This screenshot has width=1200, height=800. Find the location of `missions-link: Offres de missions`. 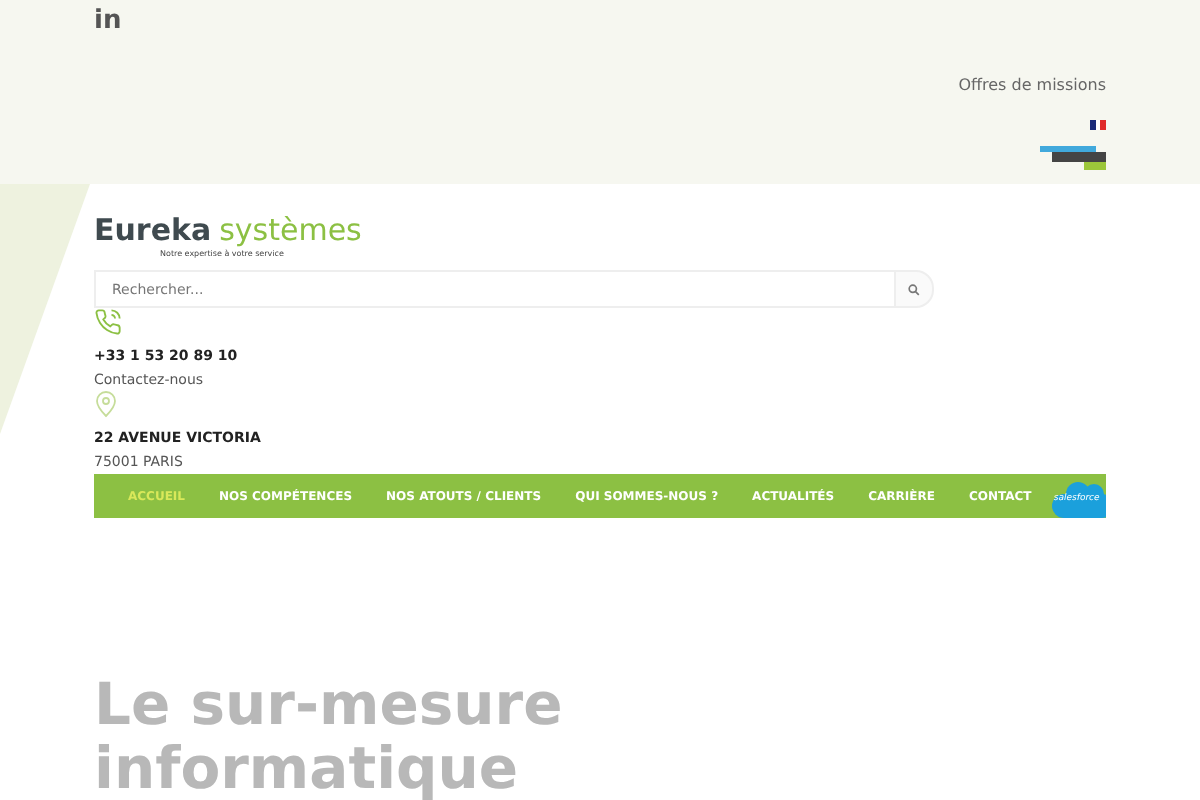

missions-link: Offres de missions is located at coordinates (1032, 85).